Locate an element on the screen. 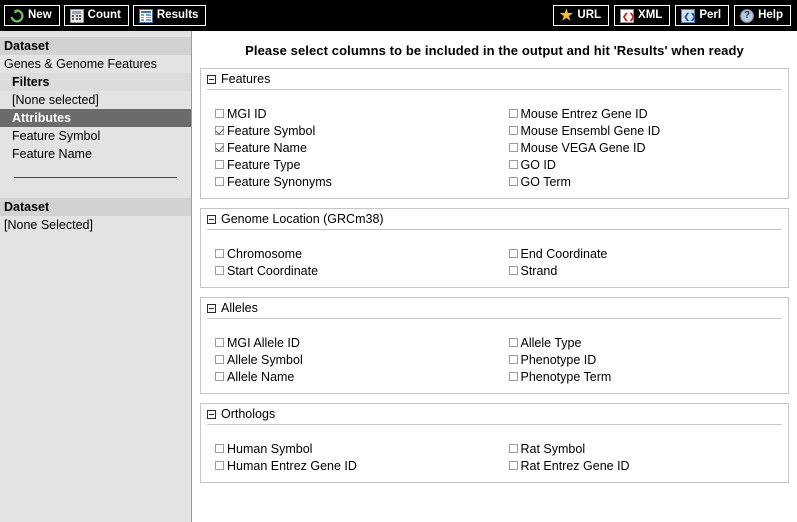  checkbox-row-chromosome: Chromosome is located at coordinates (355, 253).